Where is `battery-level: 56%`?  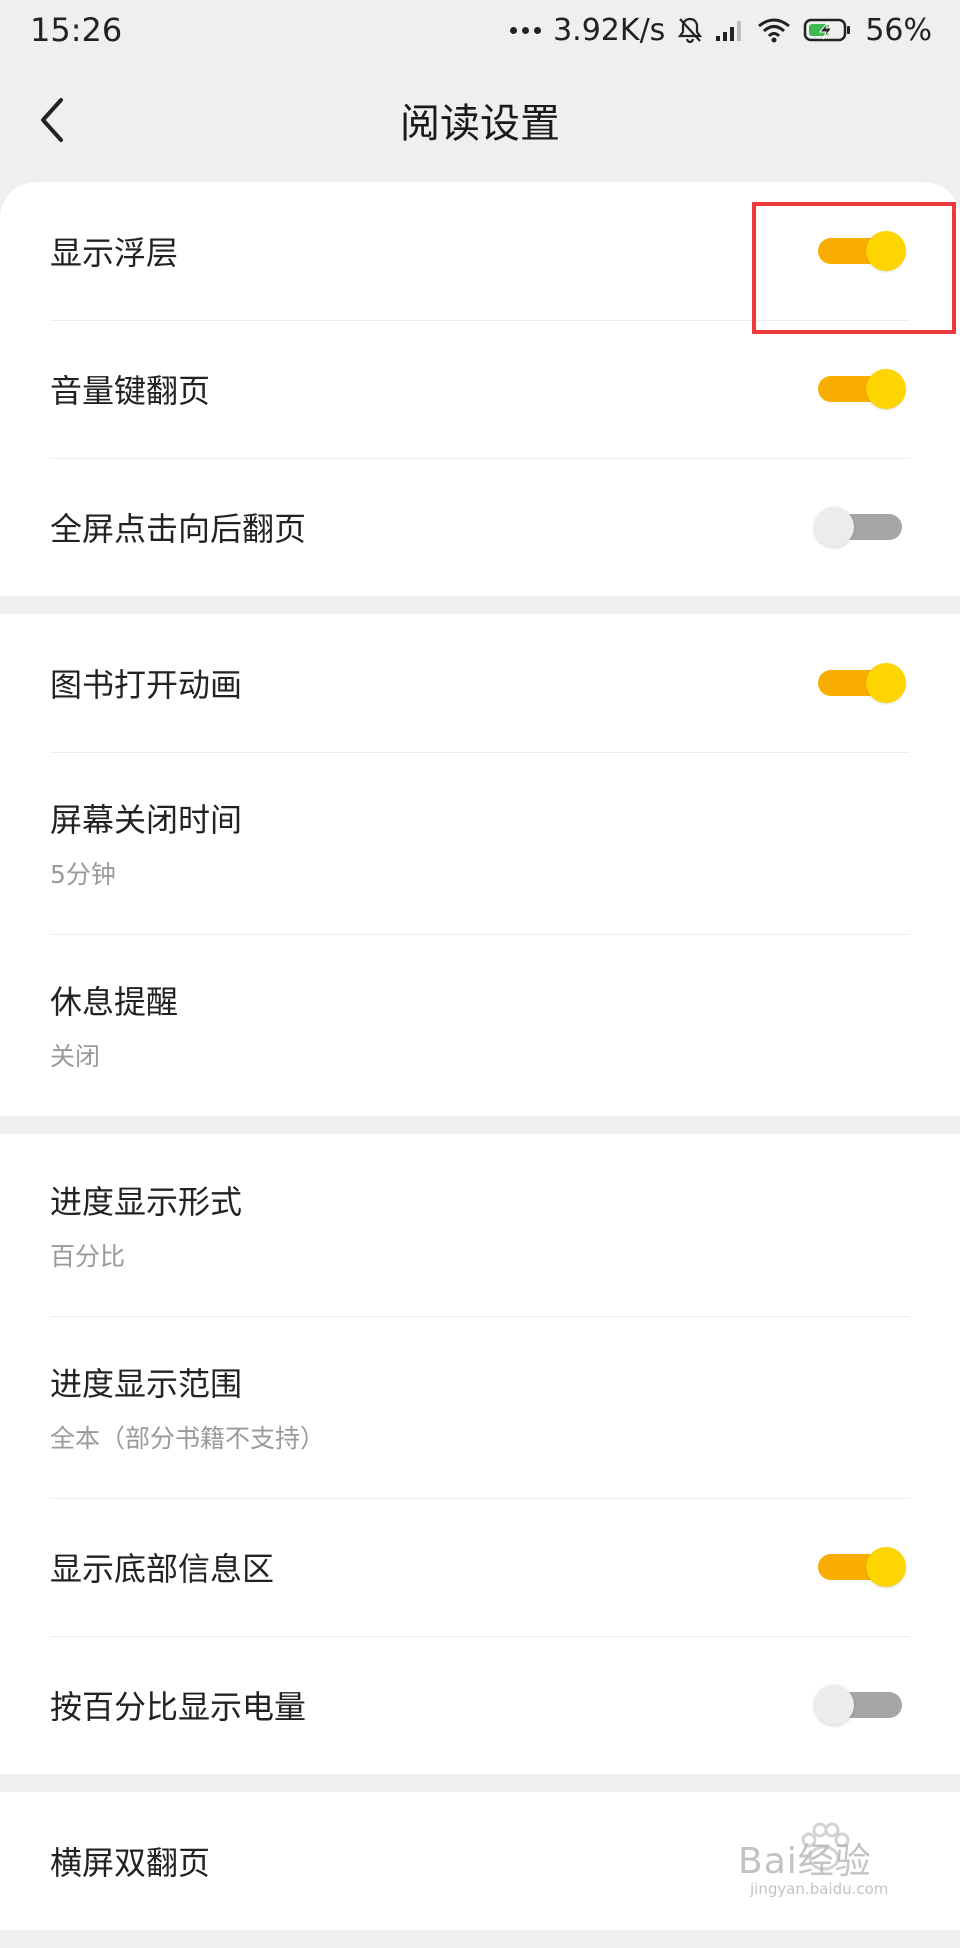
battery-level: 56% is located at coordinates (898, 30).